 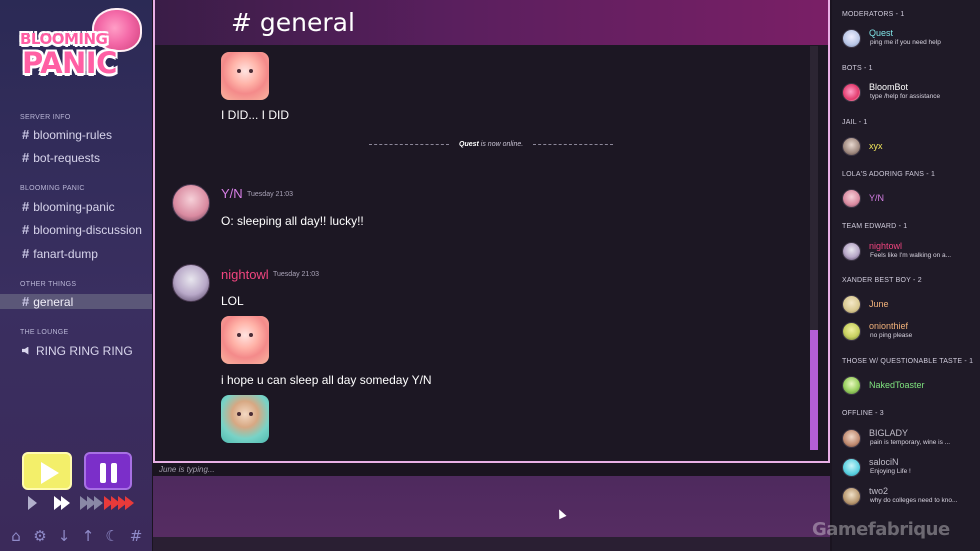 What do you see at coordinates (875, 226) in the screenshot?
I see `group-header: TEAM EDWARD - 1` at bounding box center [875, 226].